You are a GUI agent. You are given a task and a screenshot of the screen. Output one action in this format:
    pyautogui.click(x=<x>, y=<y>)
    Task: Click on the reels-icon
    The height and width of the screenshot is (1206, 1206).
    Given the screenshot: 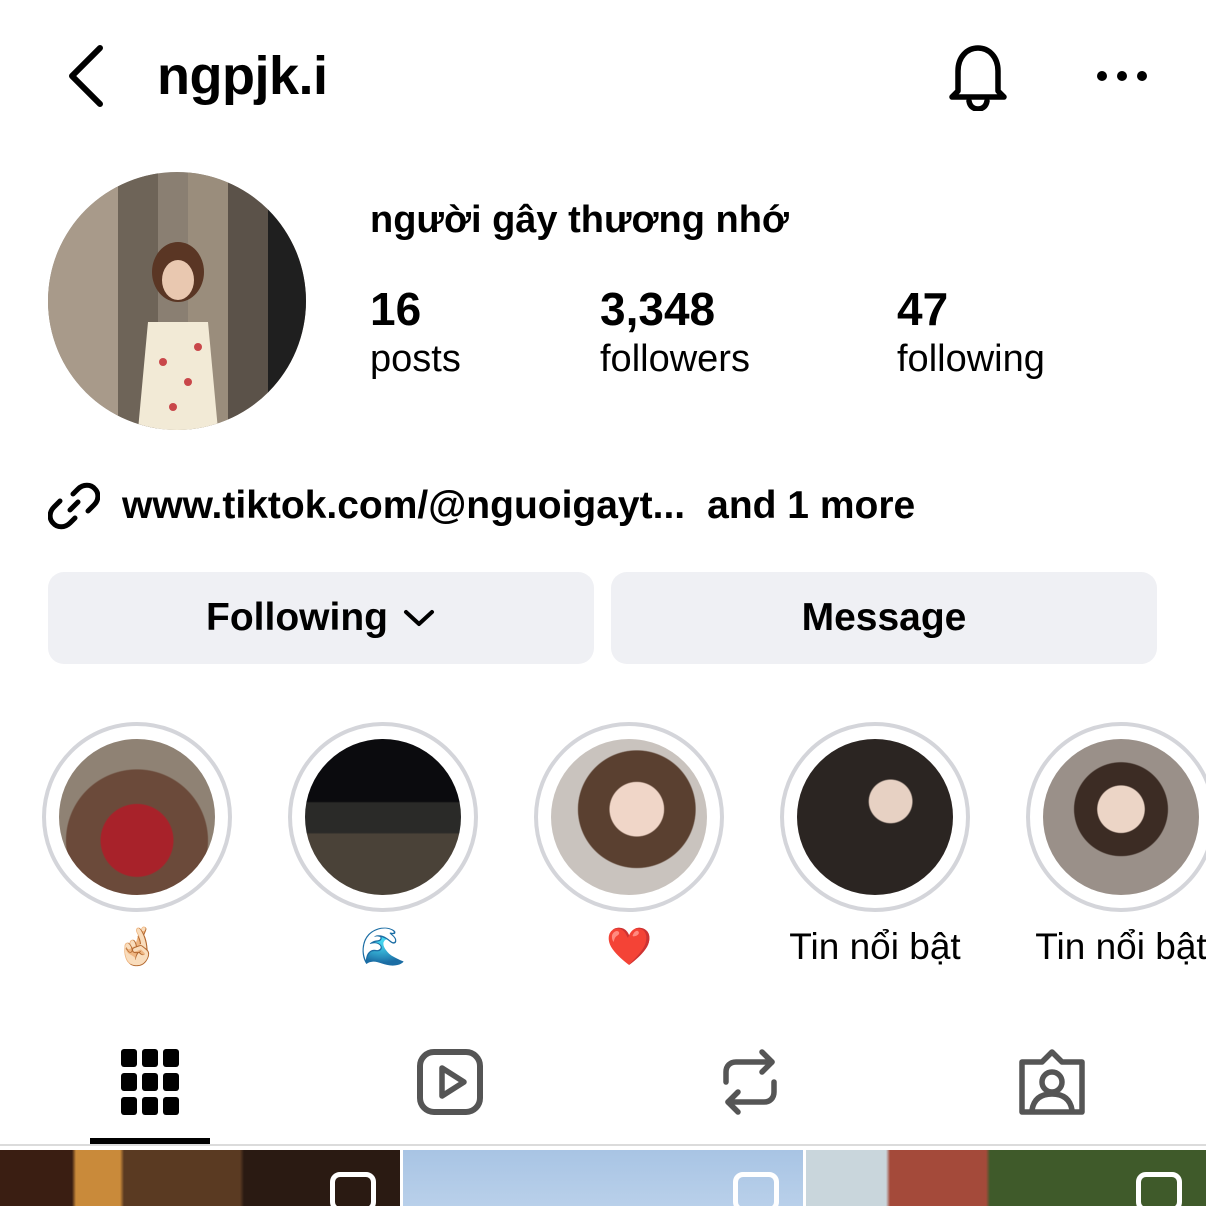 What is the action you would take?
    pyautogui.click(x=450, y=1082)
    